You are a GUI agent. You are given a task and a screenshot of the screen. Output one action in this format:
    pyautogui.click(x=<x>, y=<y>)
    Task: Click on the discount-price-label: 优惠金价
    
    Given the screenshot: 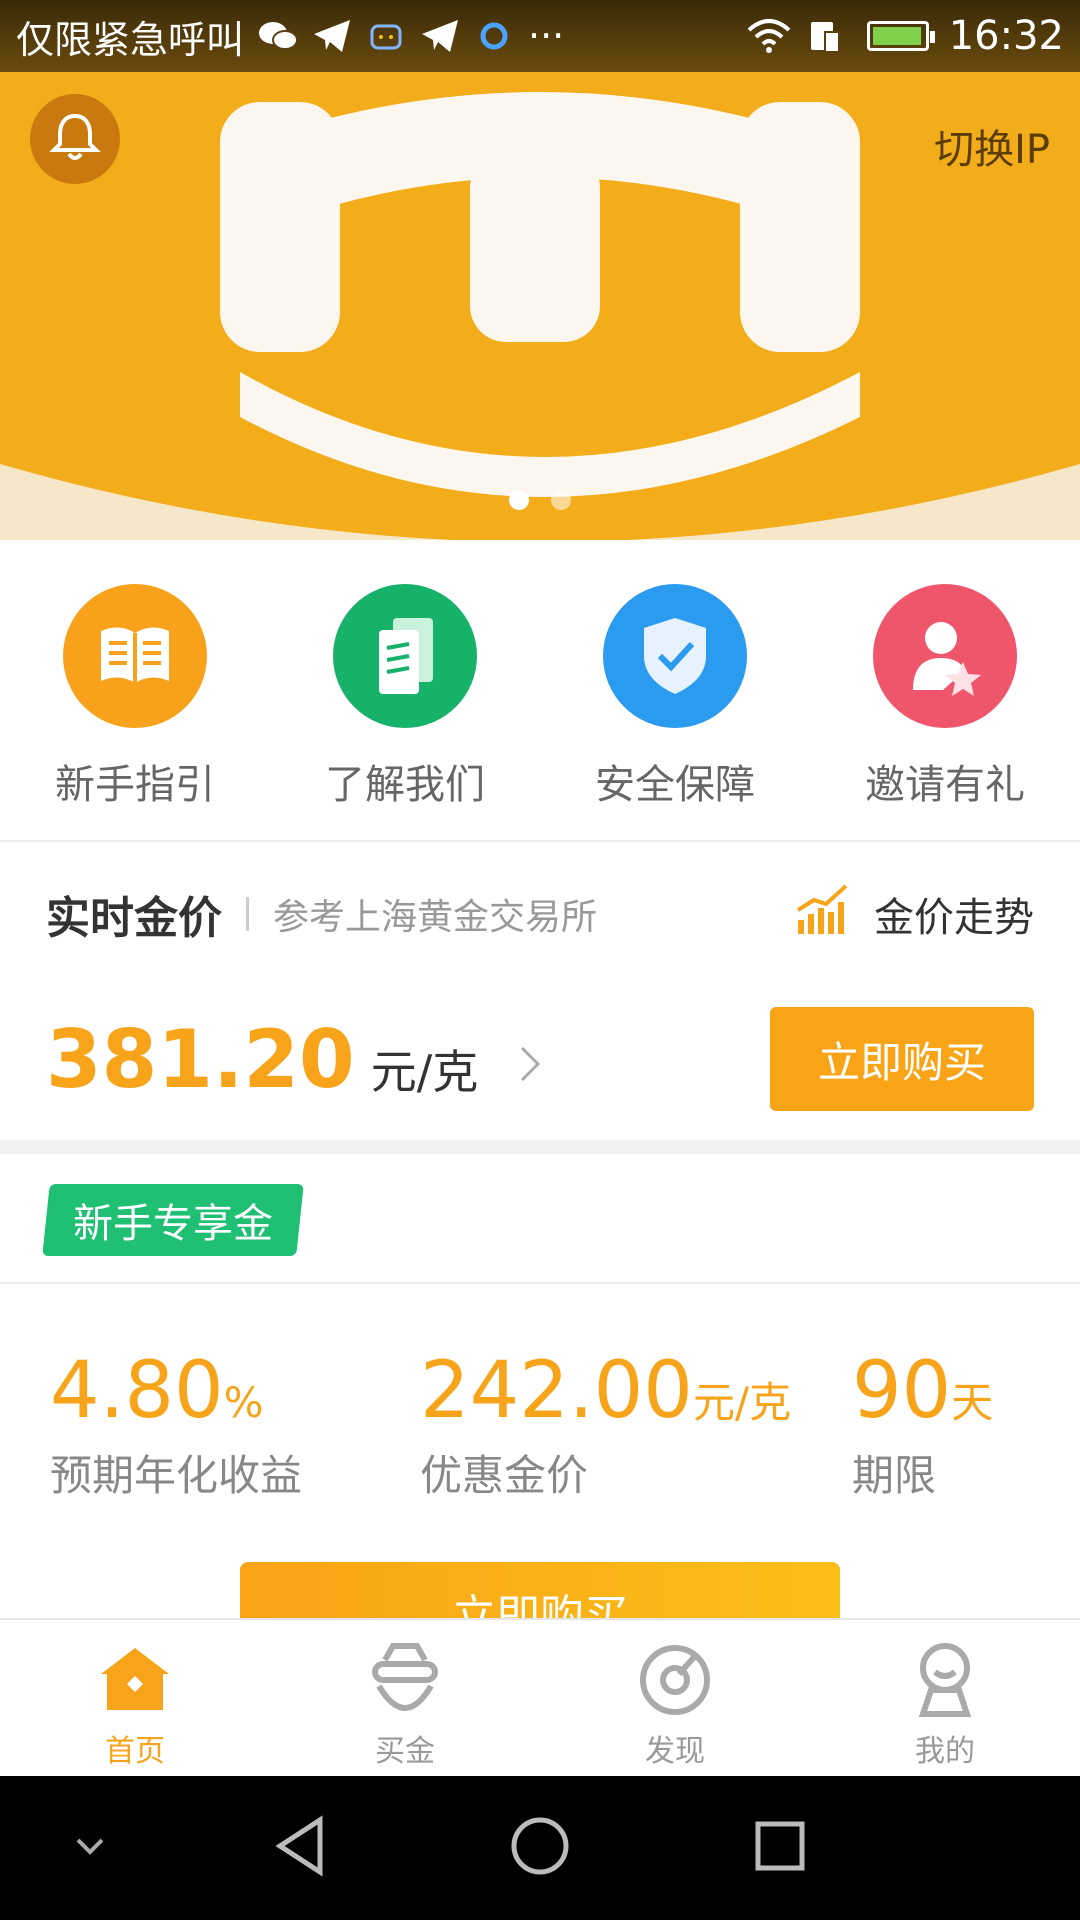 What is the action you would take?
    pyautogui.click(x=504, y=1475)
    